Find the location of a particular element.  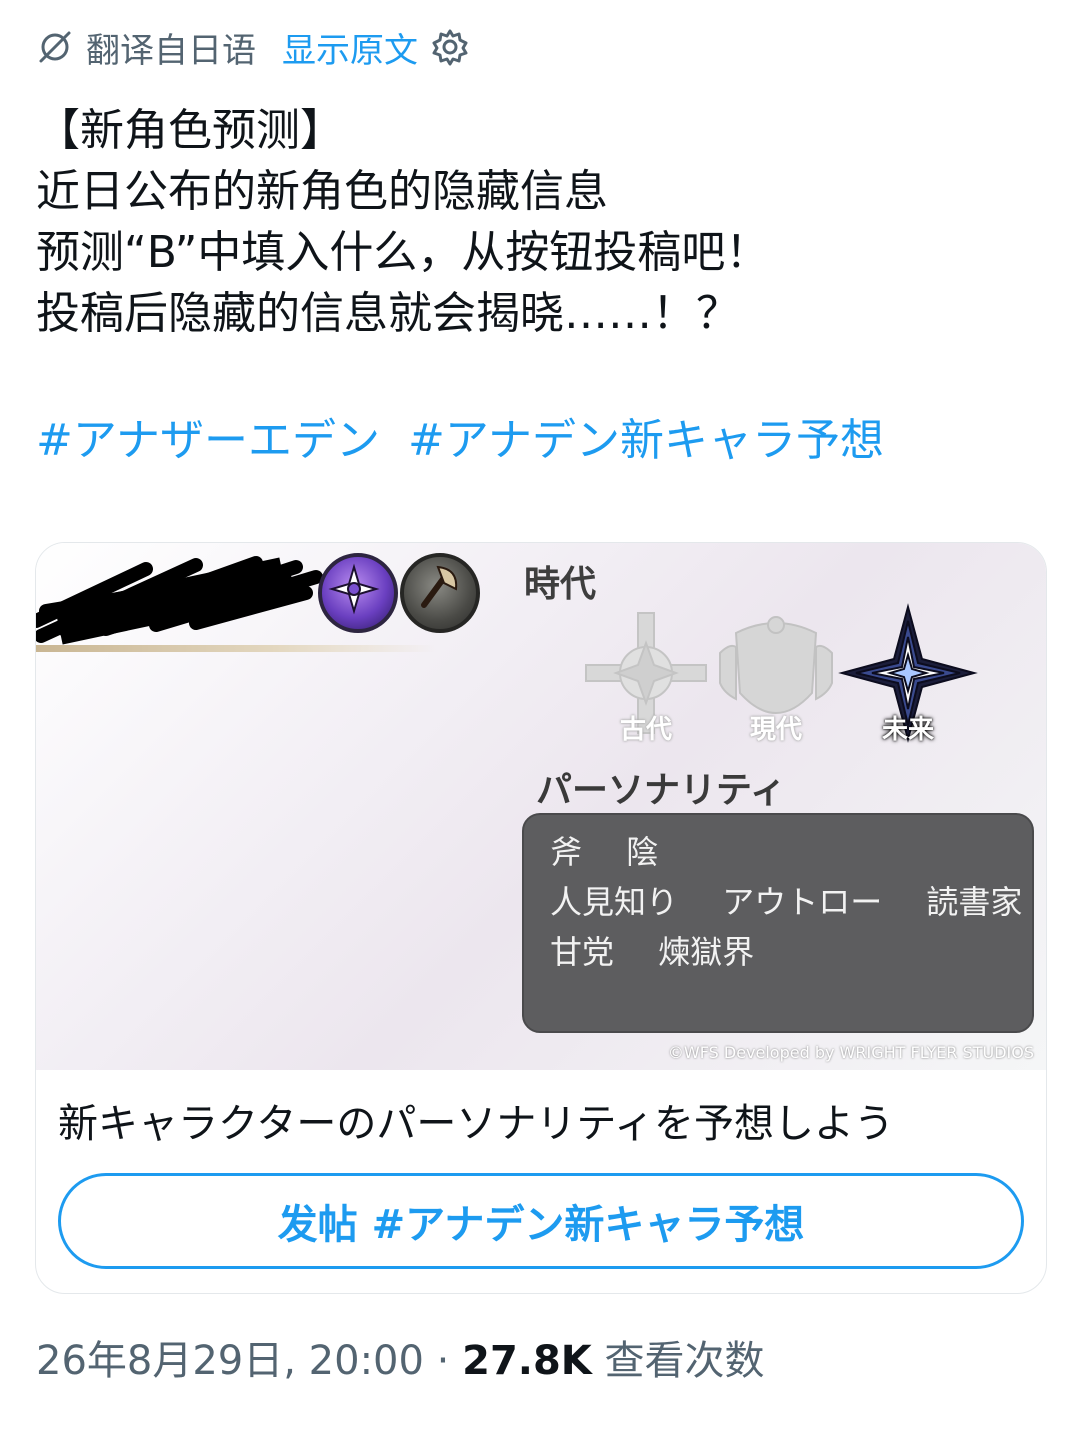

tweet-line: 投稿后隐藏的信息就会揭晓……！？ is located at coordinates (388, 313).